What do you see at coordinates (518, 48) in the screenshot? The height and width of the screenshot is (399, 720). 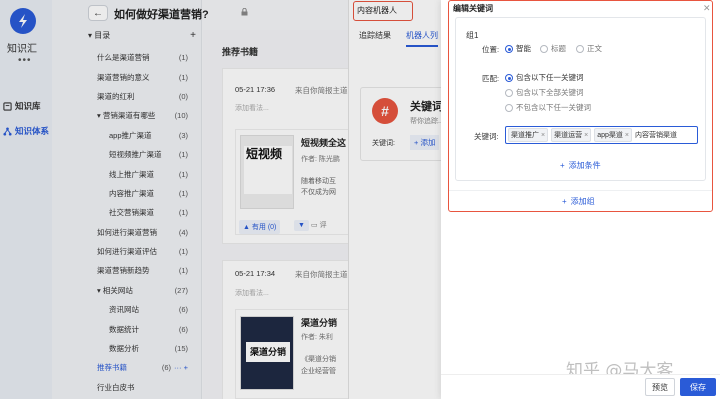 I see `position-option-smart: 智能` at bounding box center [518, 48].